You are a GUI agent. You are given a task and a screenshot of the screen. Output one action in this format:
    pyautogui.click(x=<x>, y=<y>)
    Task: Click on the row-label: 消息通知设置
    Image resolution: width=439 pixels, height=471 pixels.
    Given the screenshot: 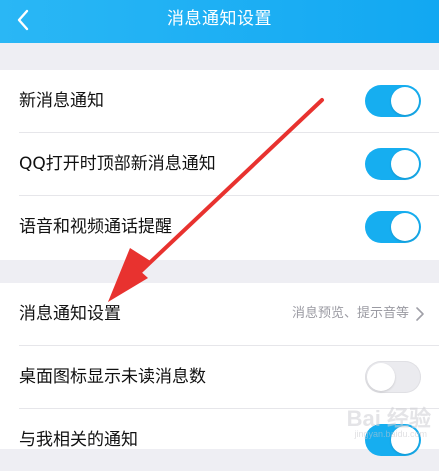 What is the action you would take?
    pyautogui.click(x=70, y=314)
    